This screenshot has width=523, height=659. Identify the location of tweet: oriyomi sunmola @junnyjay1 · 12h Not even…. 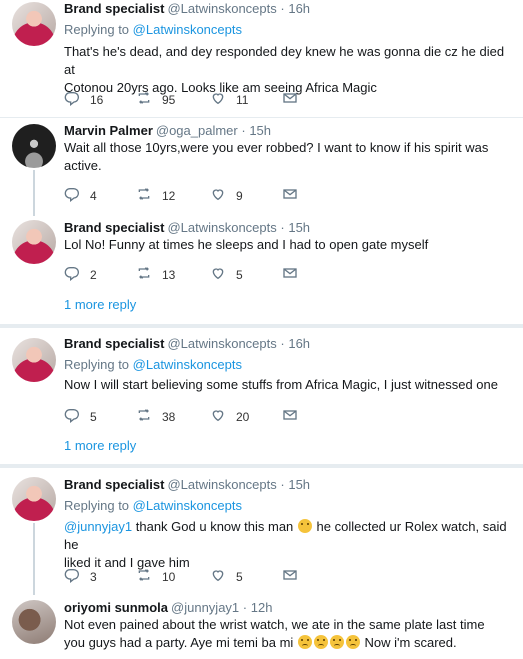
(261, 626).